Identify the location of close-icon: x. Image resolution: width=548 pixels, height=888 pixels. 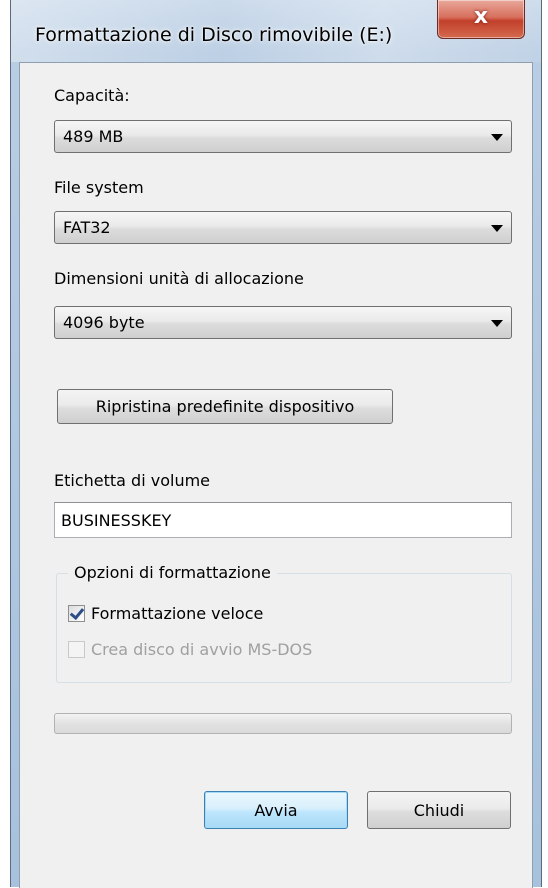
(481, 16).